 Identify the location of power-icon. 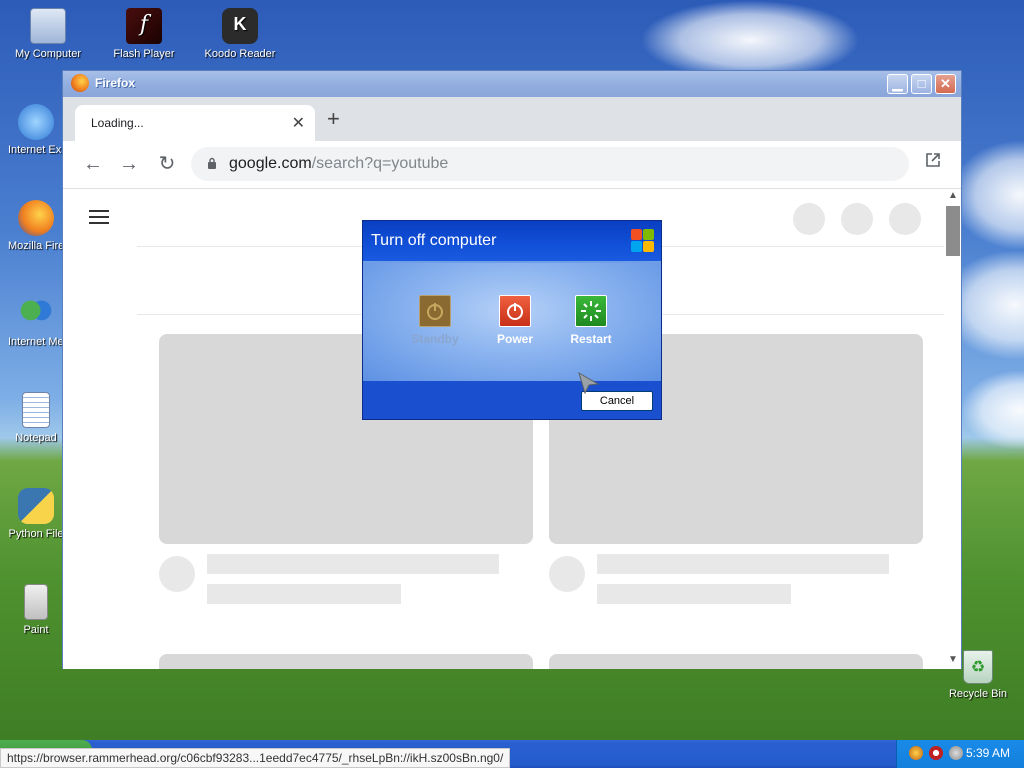
(515, 311).